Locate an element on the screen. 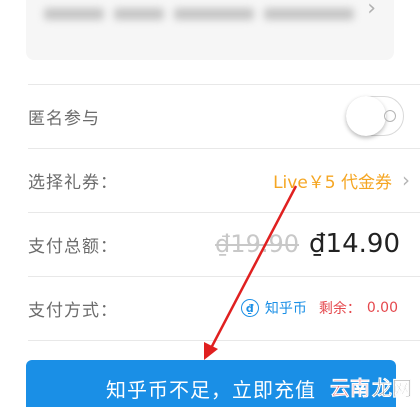 The image size is (420, 407). payment-method: ₫ 知乎币 剩余： 0.00 is located at coordinates (319, 308).